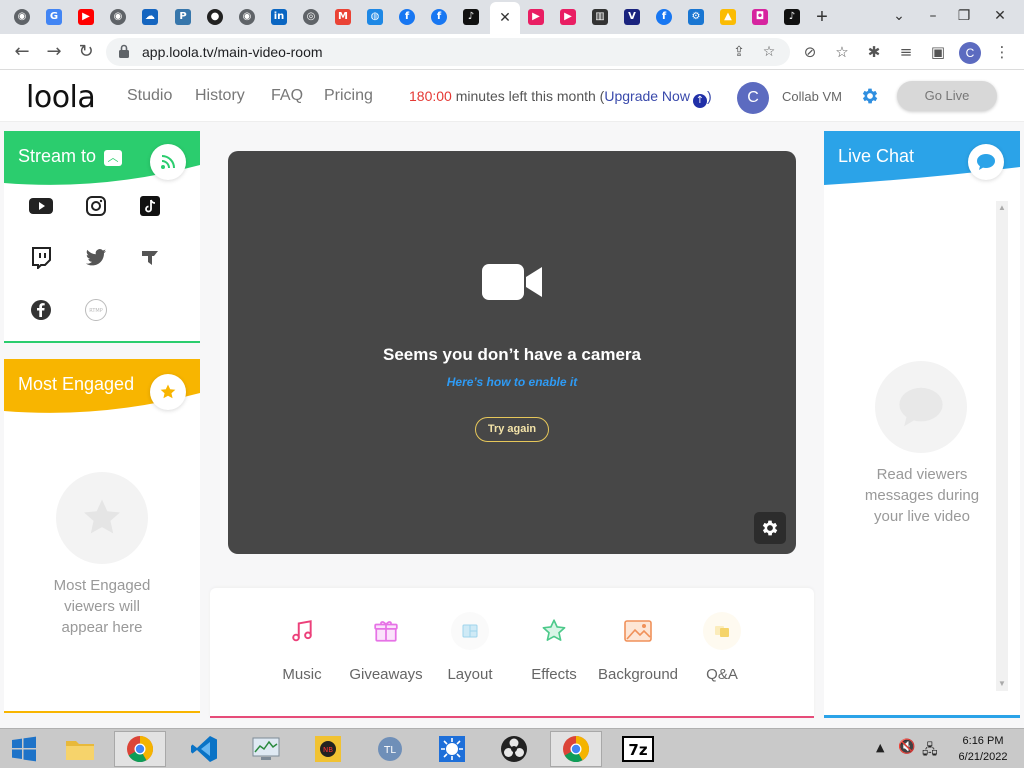 Image resolution: width=1024 pixels, height=768 pixels. Describe the element at coordinates (842, 52) in the screenshot. I see `star-extension-icon: ☆` at that location.